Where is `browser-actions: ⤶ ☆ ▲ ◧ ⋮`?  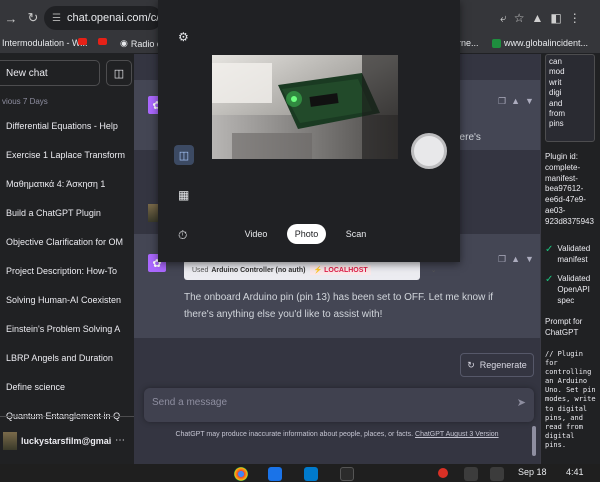
browser-actions: ⤶ ☆ ▲ ◧ ⋮ is located at coordinates (540, 18).